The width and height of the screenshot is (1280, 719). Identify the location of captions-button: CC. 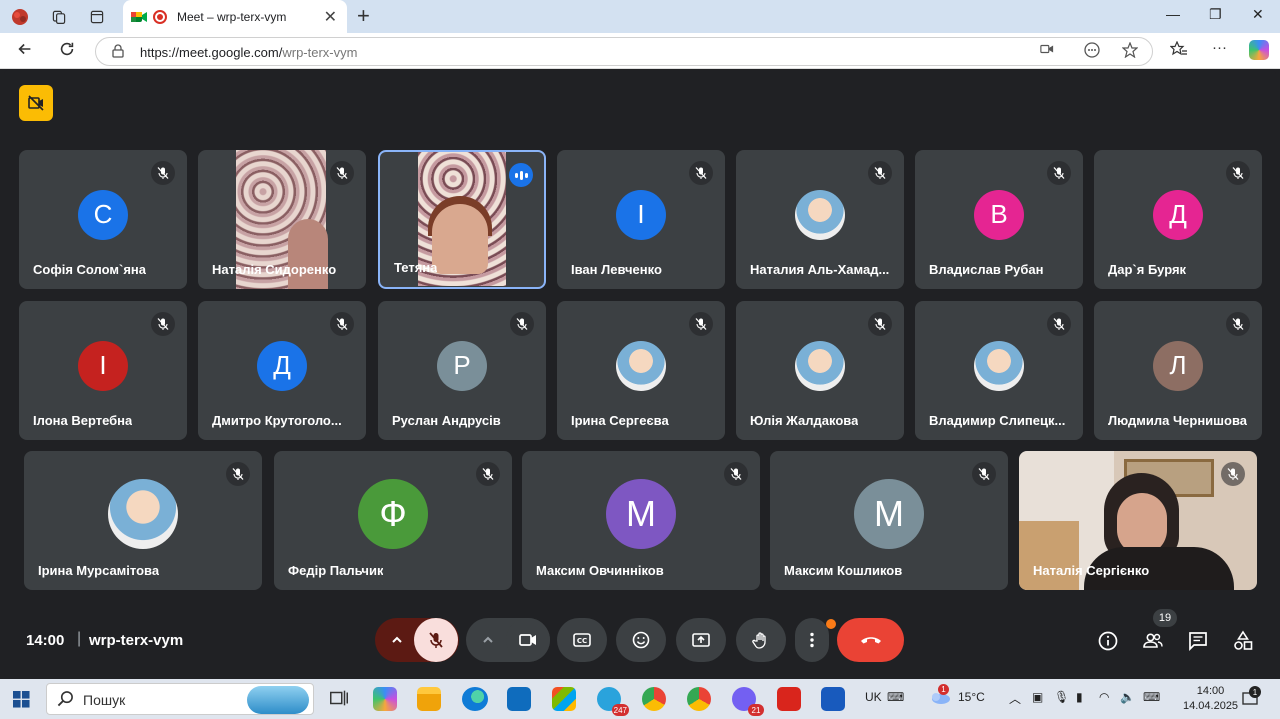
(582, 640).